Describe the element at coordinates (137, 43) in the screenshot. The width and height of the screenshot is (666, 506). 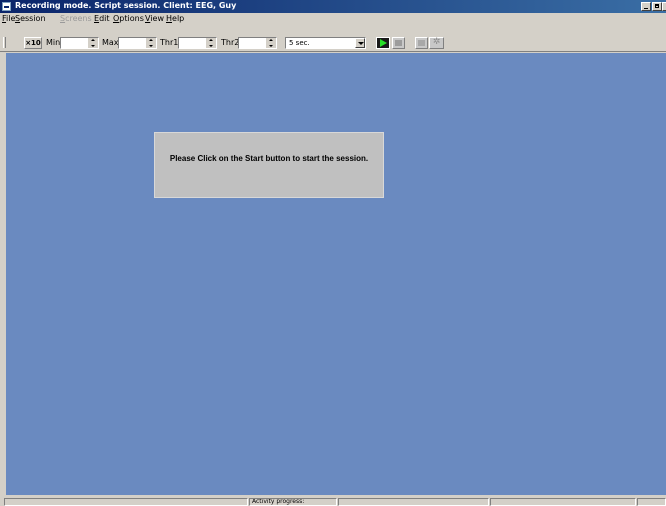
I see `max-spinner` at that location.